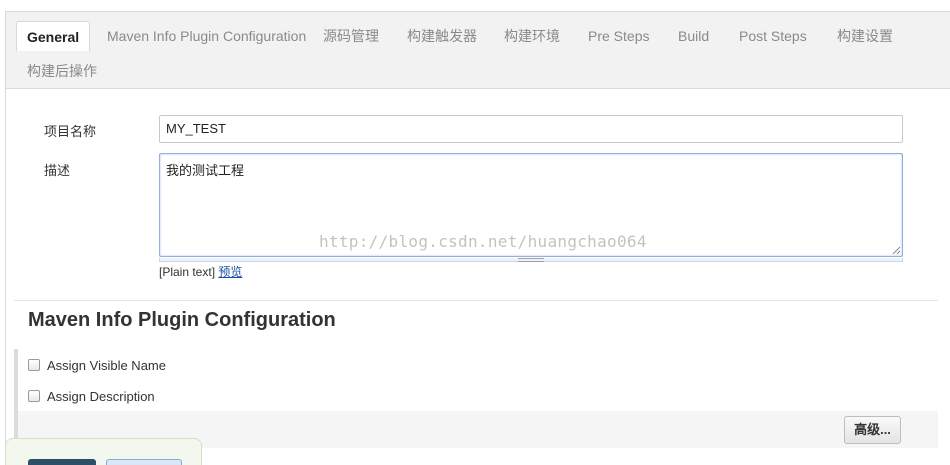  What do you see at coordinates (896, 250) in the screenshot?
I see `resize-grip-icon` at bounding box center [896, 250].